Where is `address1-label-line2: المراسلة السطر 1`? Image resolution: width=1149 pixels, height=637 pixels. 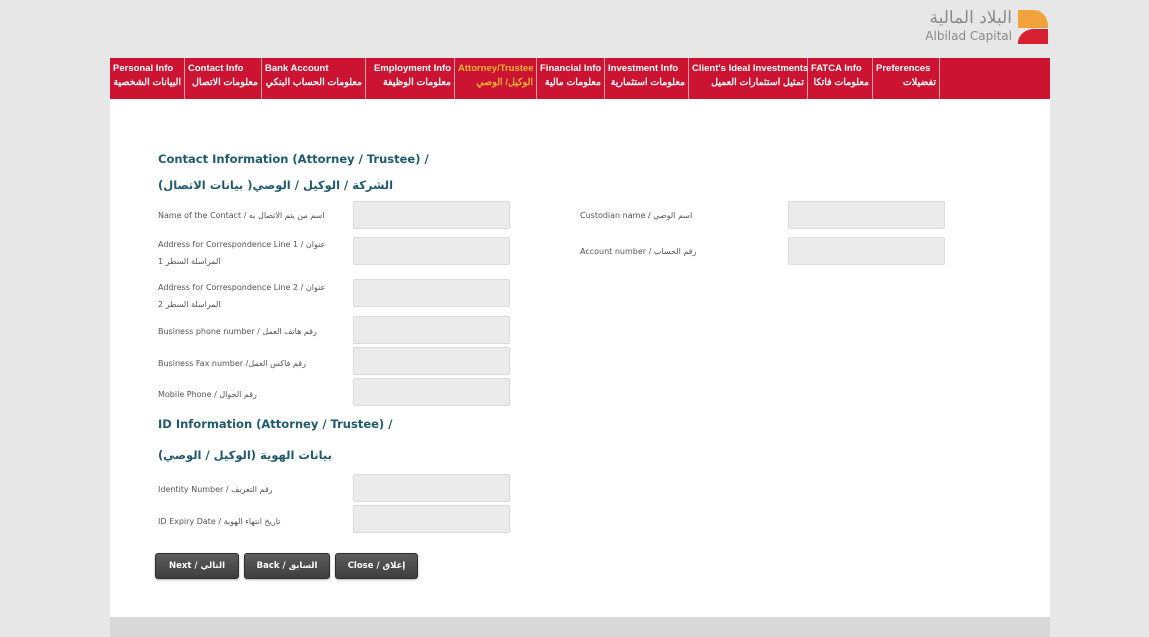 address1-label-line2: المراسلة السطر 1 is located at coordinates (189, 261).